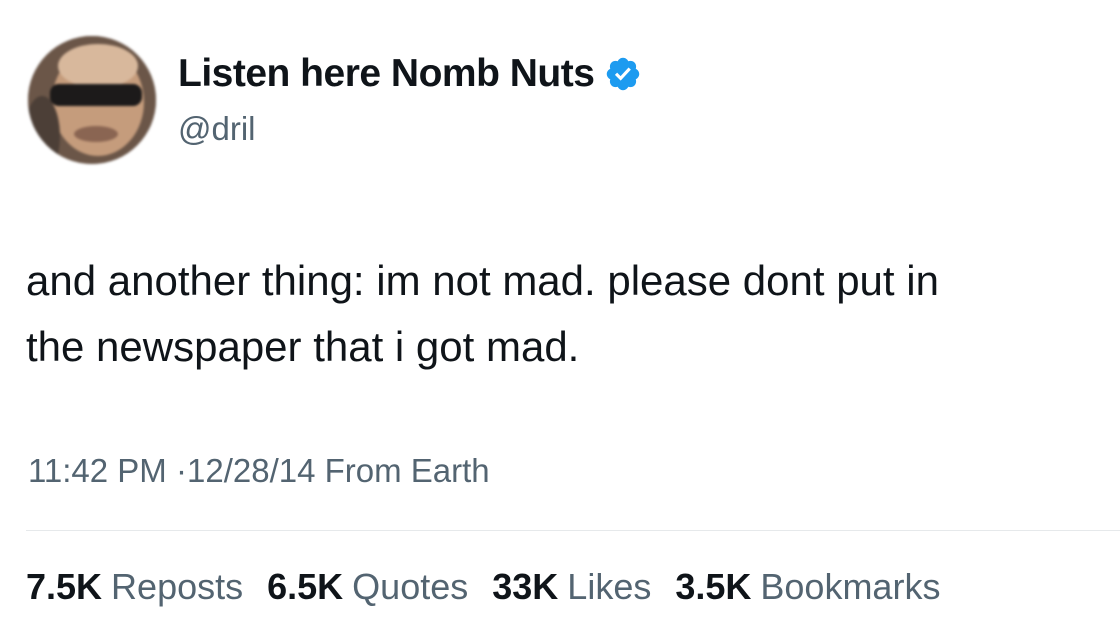 Image resolution: width=1120 pixels, height=620 pixels. What do you see at coordinates (407, 470) in the screenshot?
I see `tweet-source: From Earth` at bounding box center [407, 470].